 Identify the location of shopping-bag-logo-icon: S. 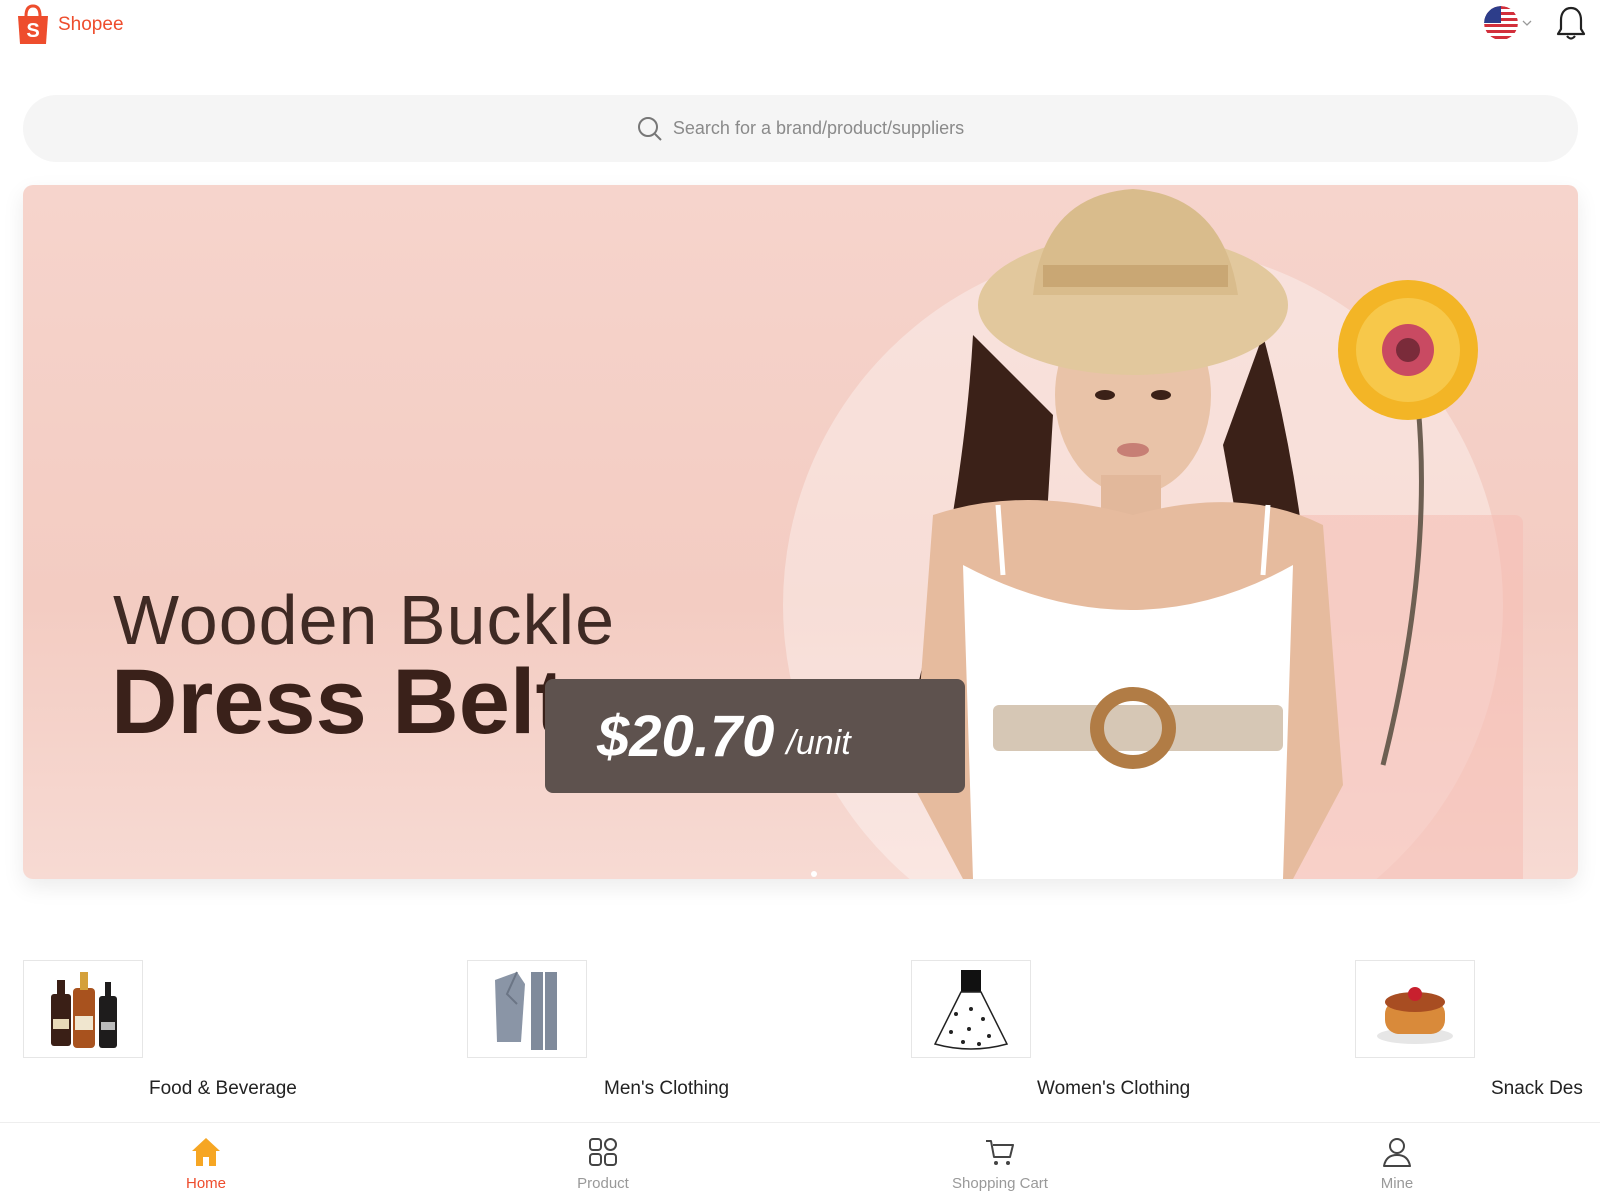
(33, 24).